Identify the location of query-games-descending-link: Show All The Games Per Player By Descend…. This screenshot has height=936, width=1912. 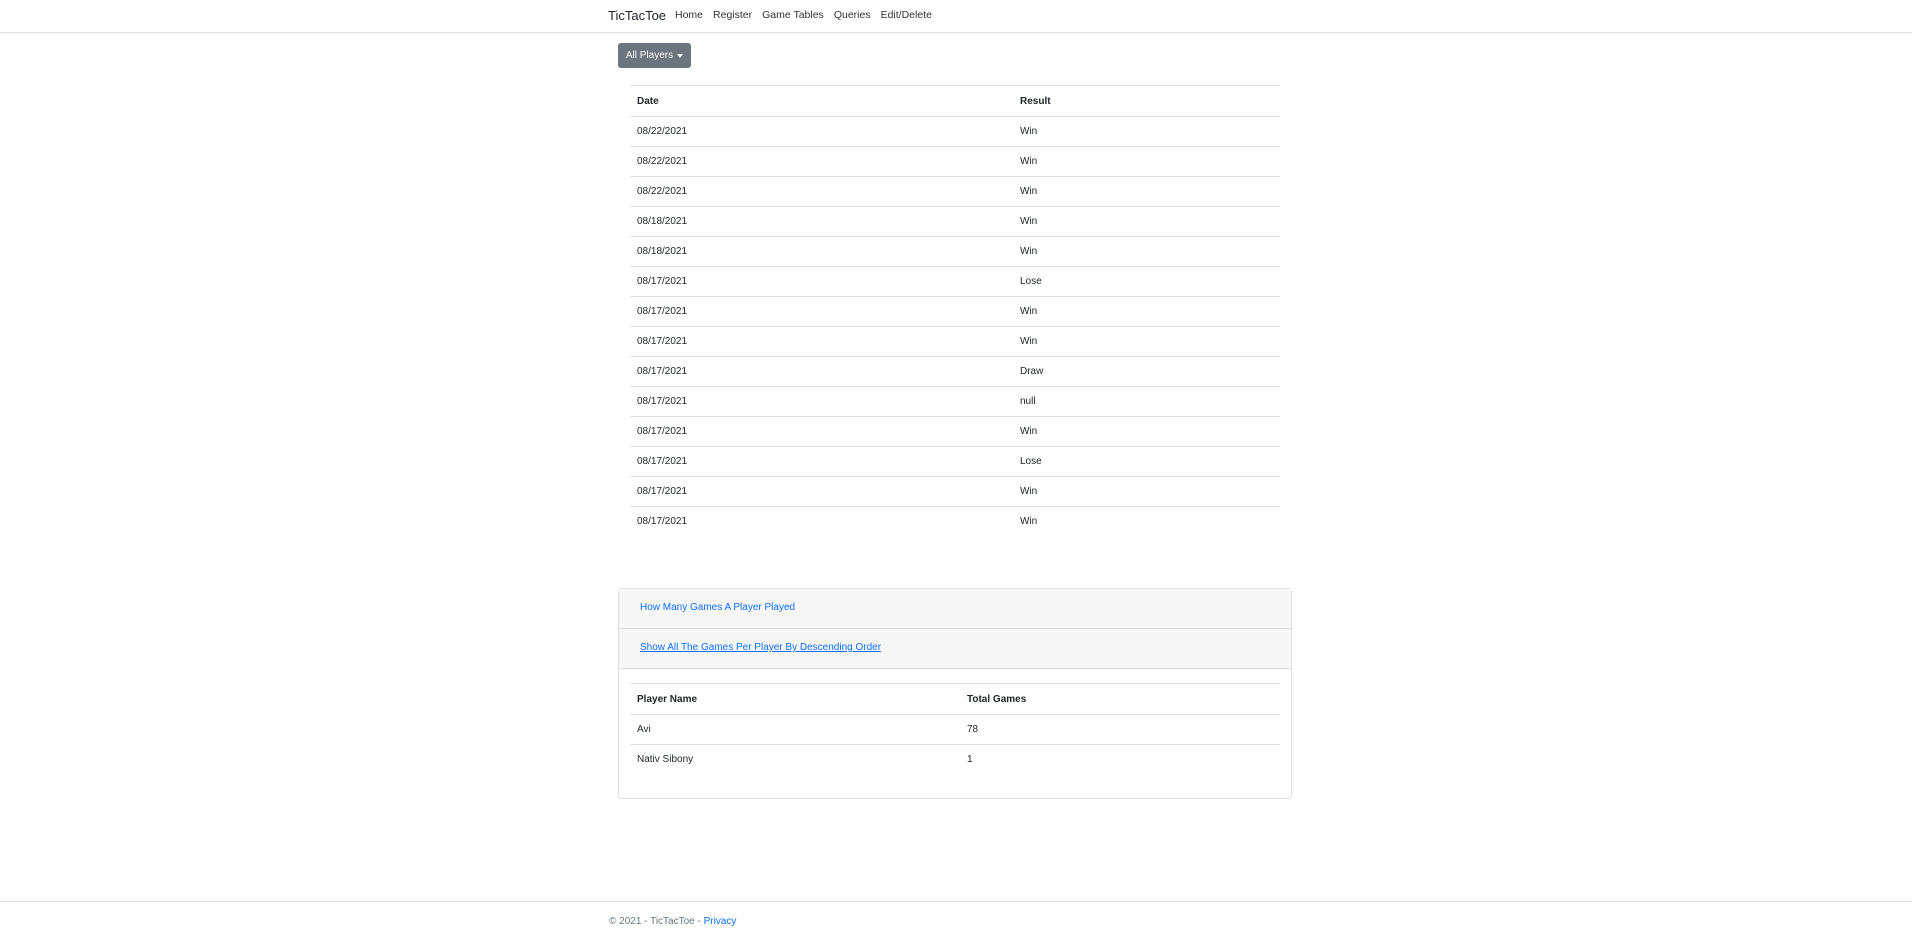
(760, 647).